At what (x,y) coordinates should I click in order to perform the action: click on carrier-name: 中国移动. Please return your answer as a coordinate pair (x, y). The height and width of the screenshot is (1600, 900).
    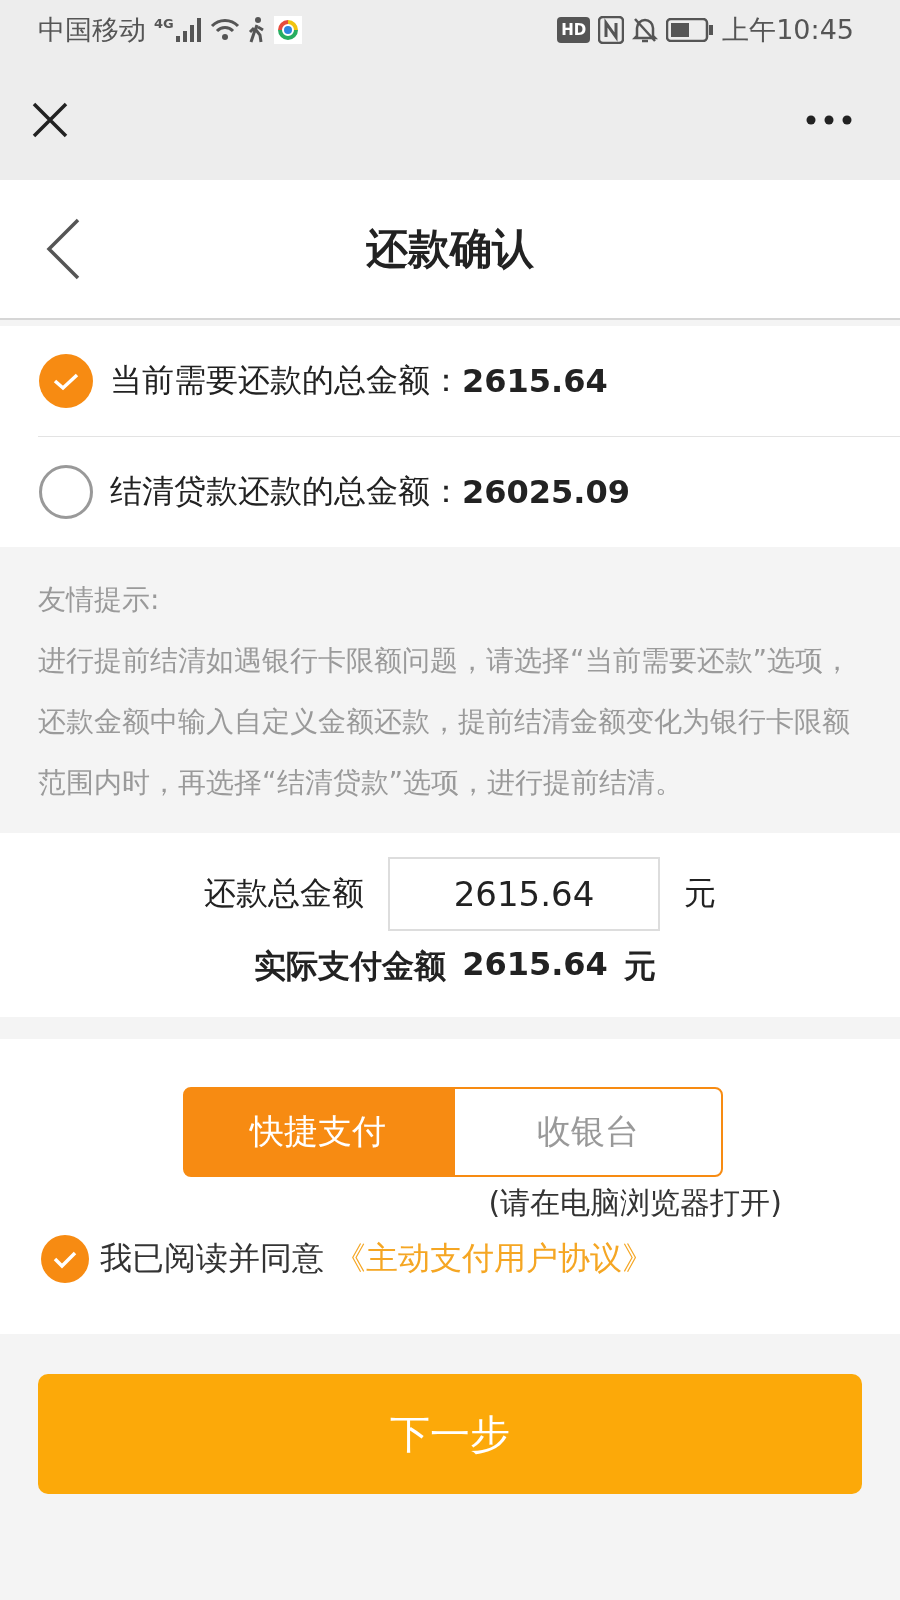
    Looking at the image, I should click on (92, 30).